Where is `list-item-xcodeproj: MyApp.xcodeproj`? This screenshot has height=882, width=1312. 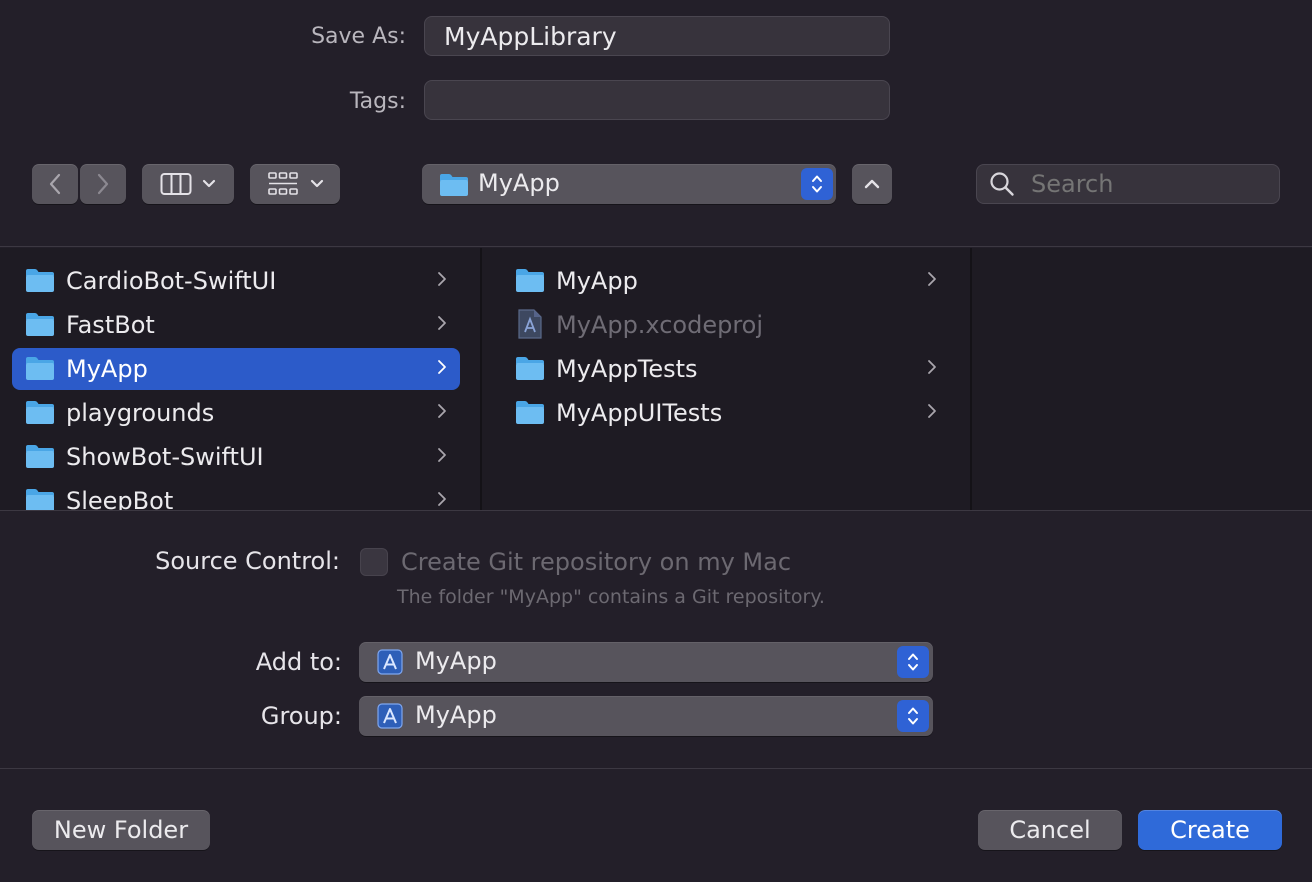 list-item-xcodeproj: MyApp.xcodeproj is located at coordinates (726, 325).